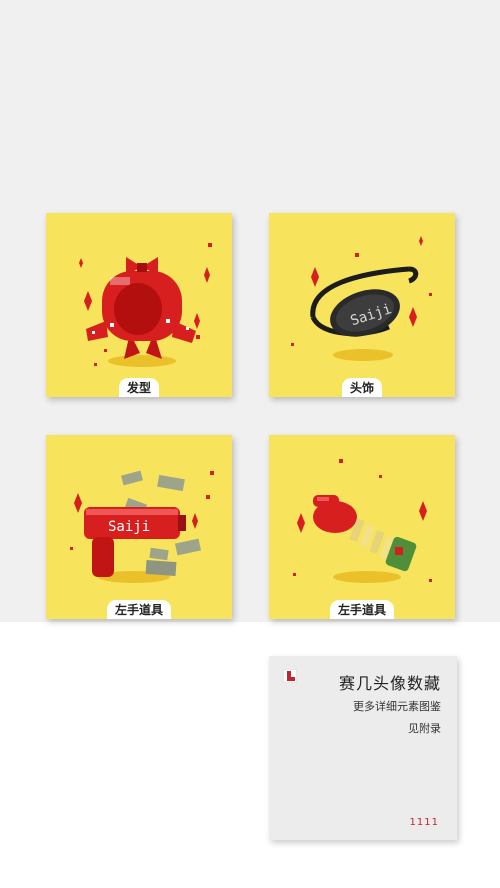 The width and height of the screenshot is (500, 888). Describe the element at coordinates (139, 387) in the screenshot. I see `card-label: 发型` at that location.